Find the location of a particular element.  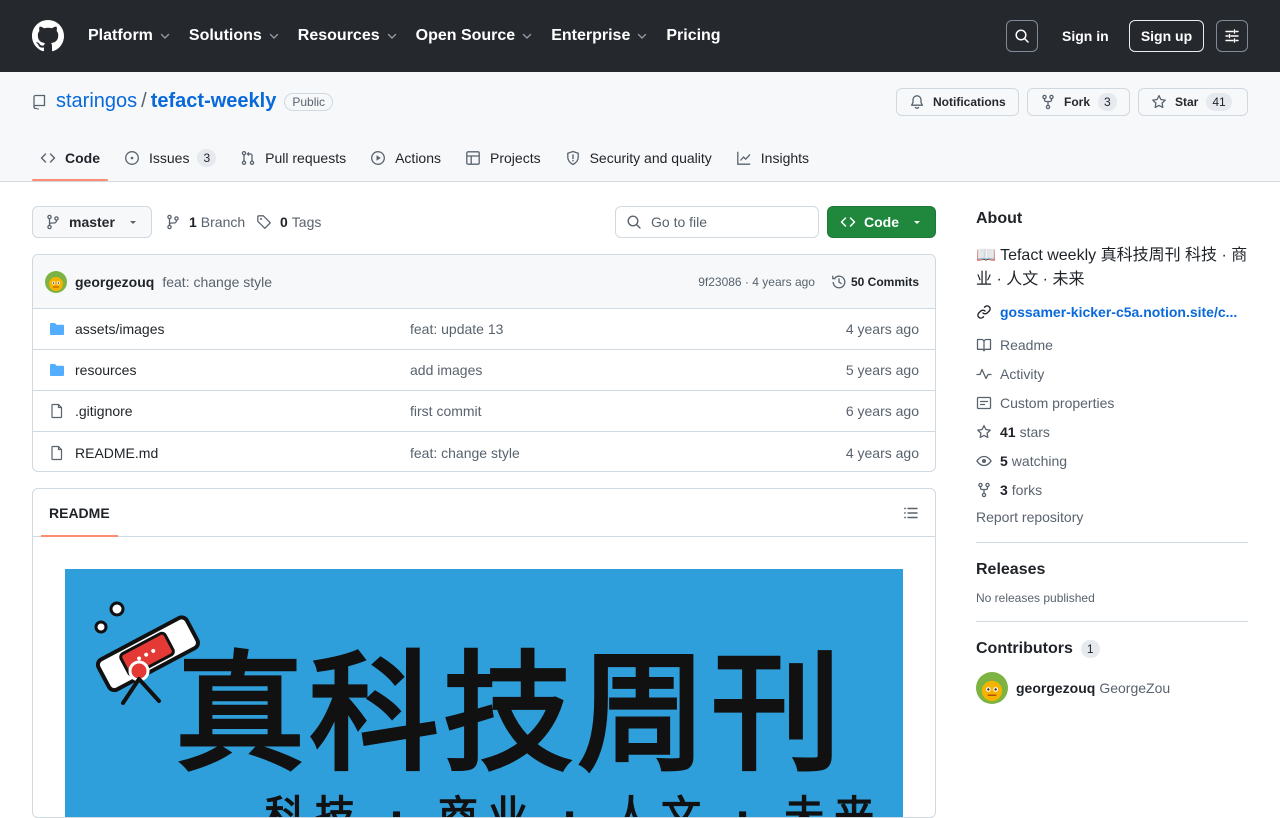

code-button-label: Code is located at coordinates (881, 222).